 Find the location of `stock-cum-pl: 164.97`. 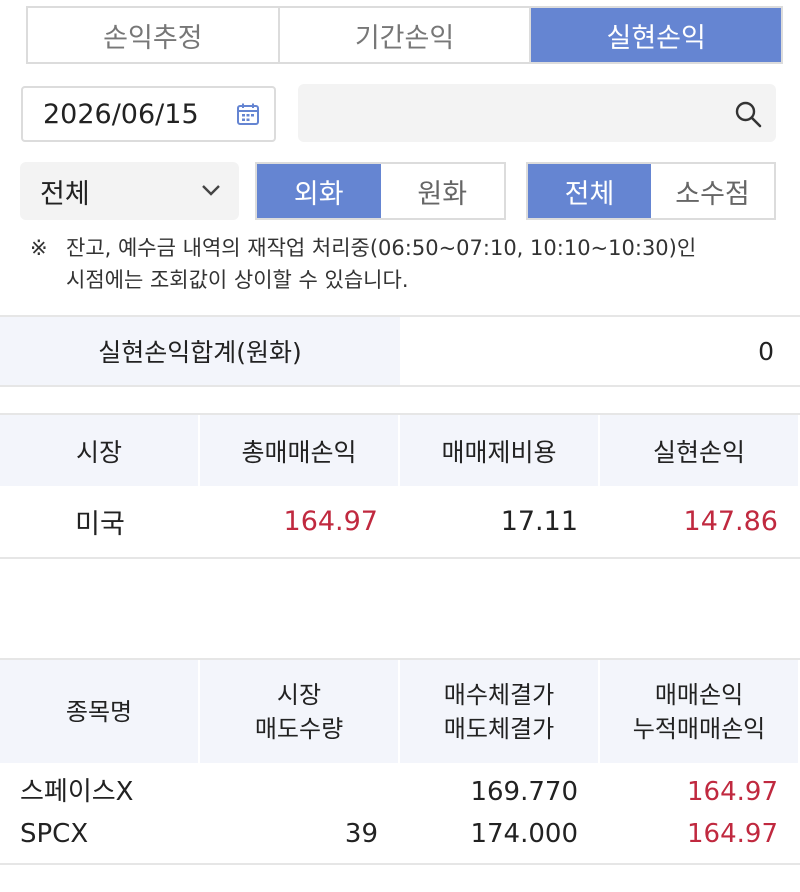

stock-cum-pl: 164.97 is located at coordinates (732, 834).